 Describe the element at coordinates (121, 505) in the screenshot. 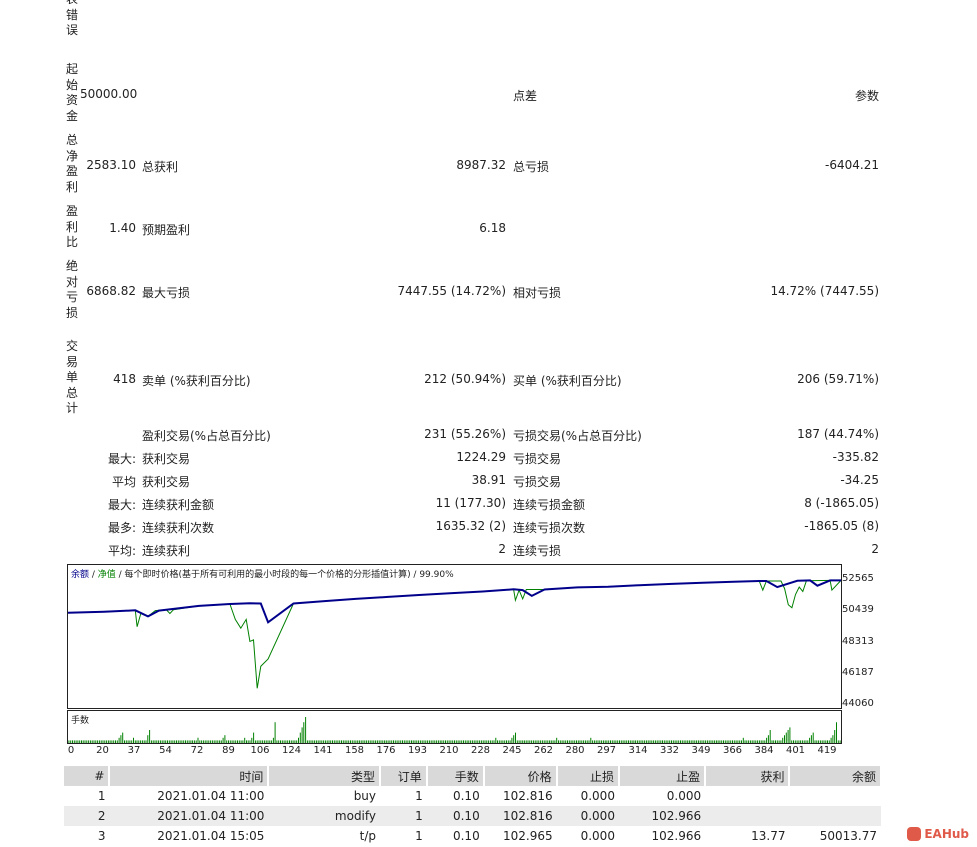

I see `max-consec-prefix: 最大:` at that location.